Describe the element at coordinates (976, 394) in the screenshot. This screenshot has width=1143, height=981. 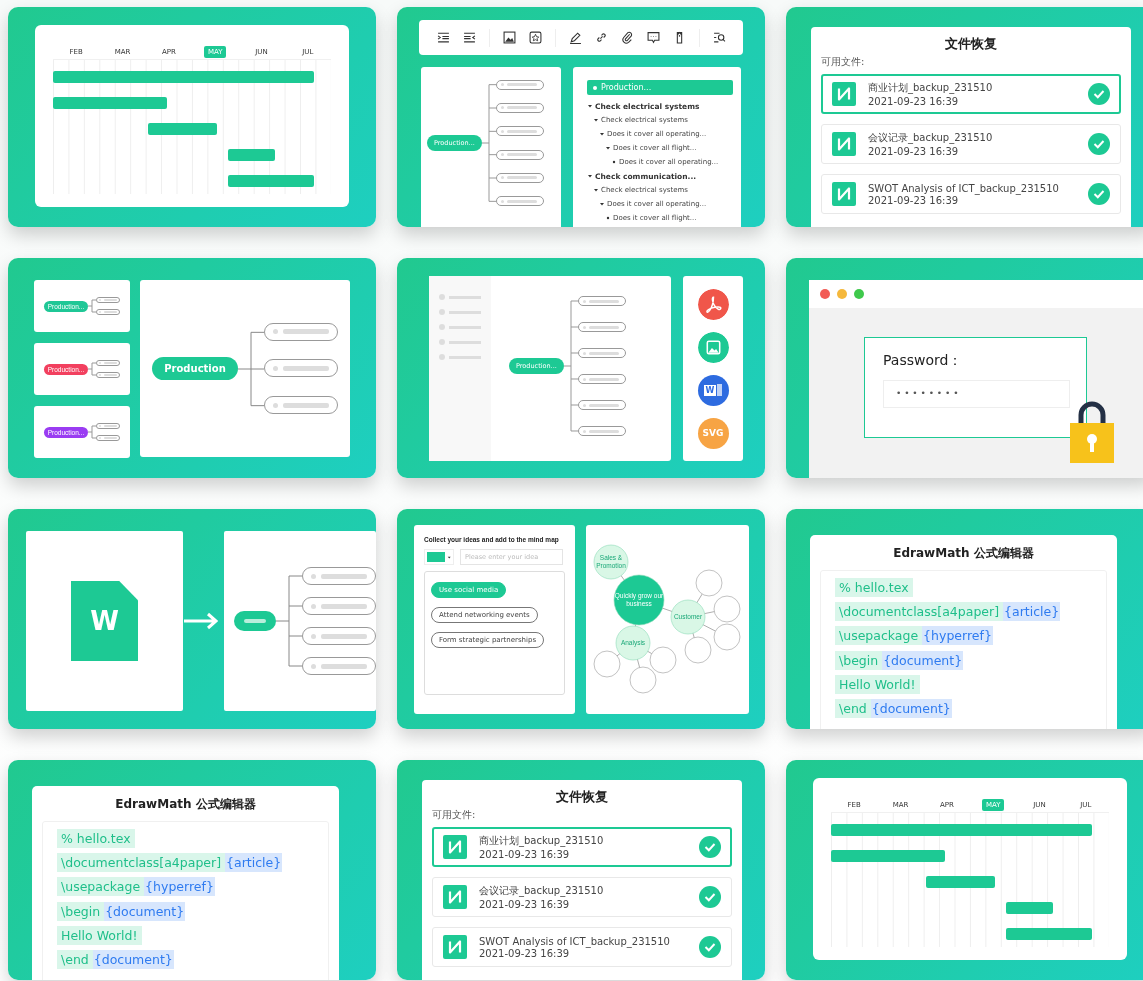
I see `password-field: • • • • • • • •` at that location.